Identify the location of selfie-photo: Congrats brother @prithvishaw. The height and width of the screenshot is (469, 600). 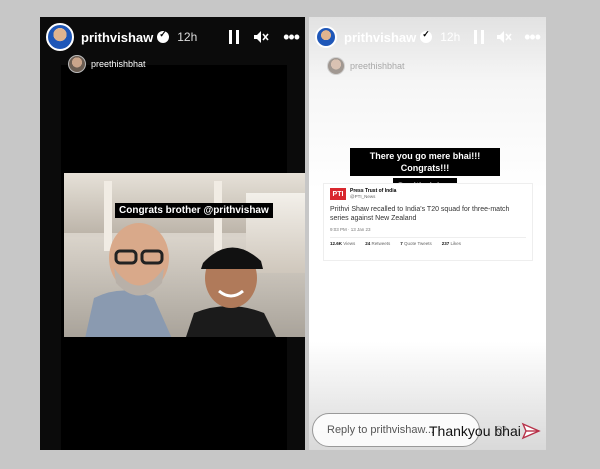
(184, 255).